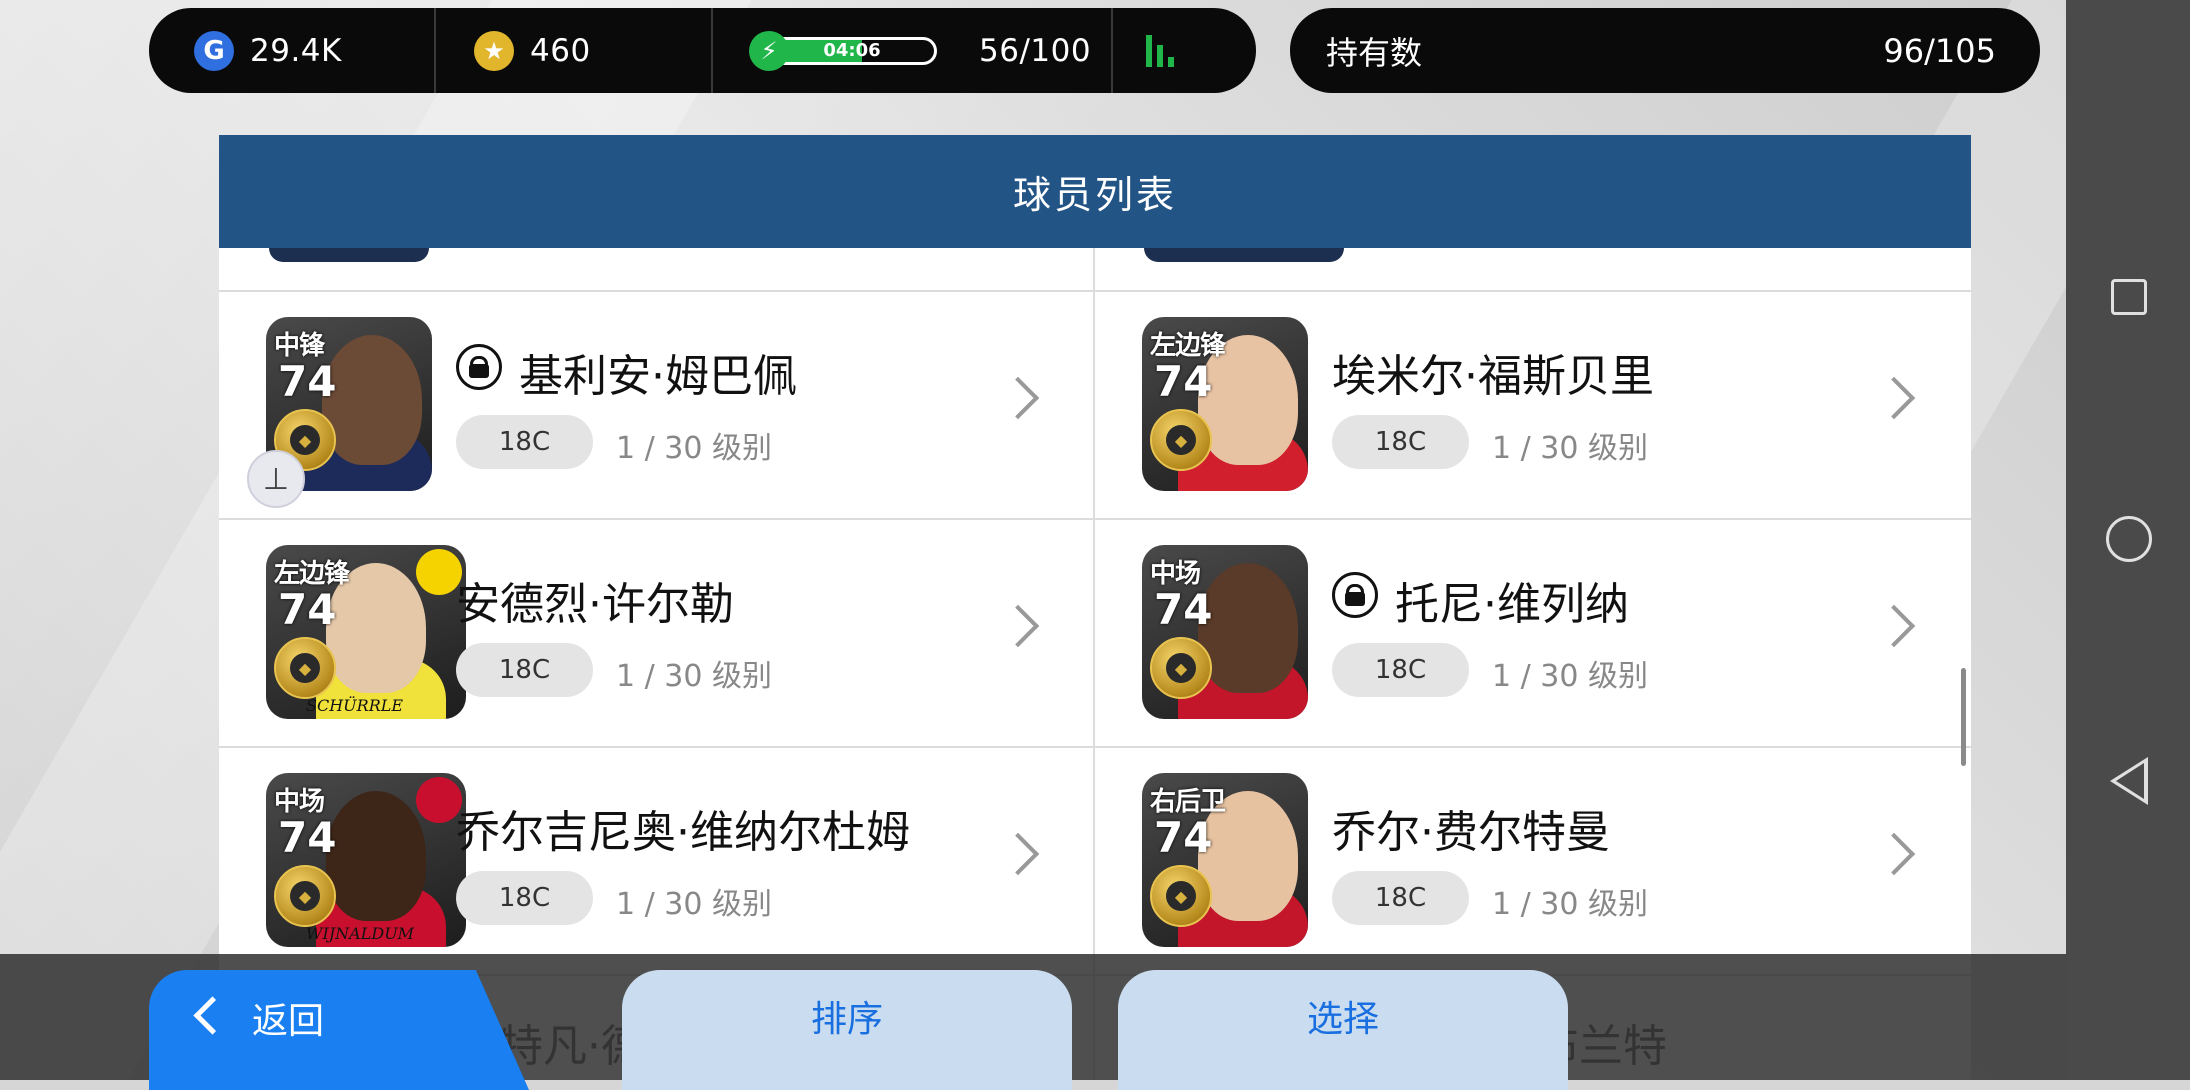 The image size is (2190, 1090). I want to click on player-name: 乔尔·费尔特曼, so click(1471, 832).